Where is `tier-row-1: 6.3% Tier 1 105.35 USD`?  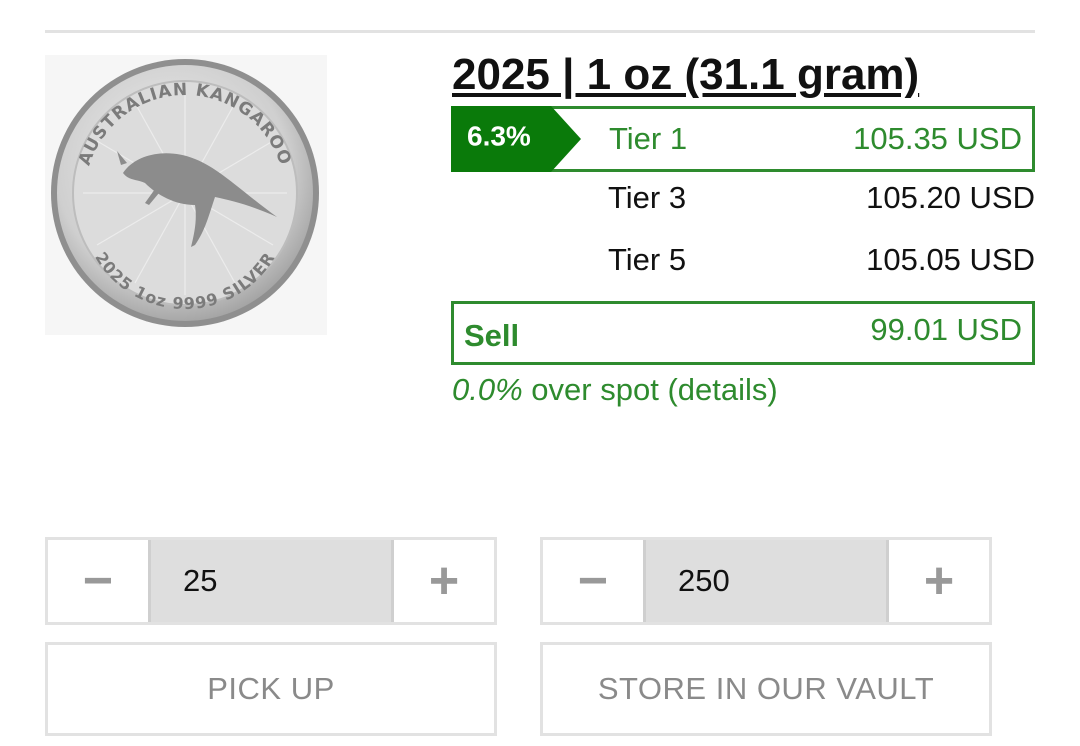 tier-row-1: 6.3% Tier 1 105.35 USD is located at coordinates (743, 139).